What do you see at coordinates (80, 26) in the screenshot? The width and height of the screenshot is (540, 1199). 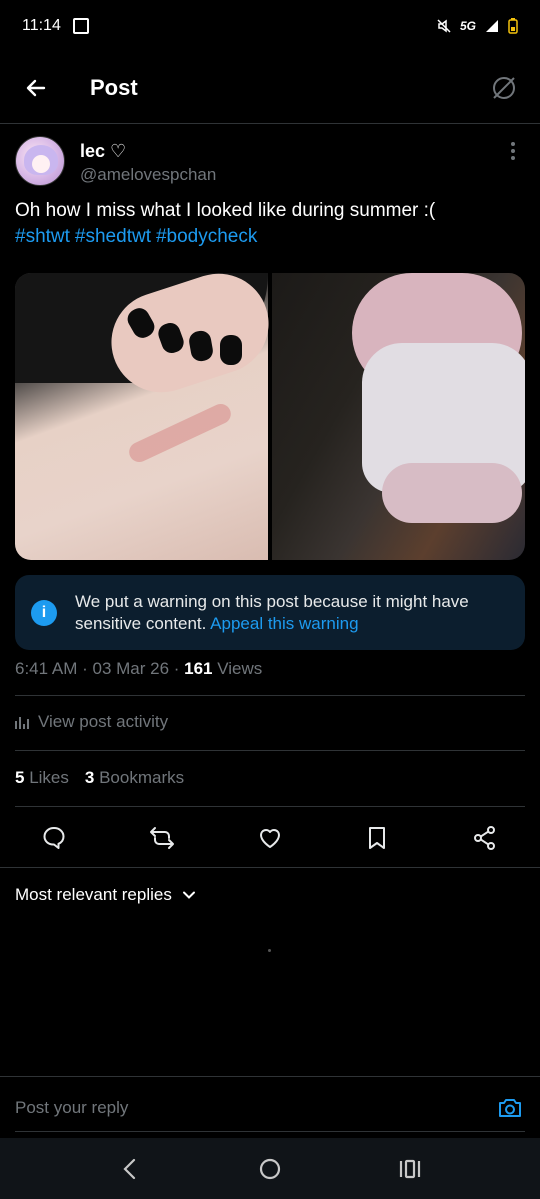 I see `sim-icon` at bounding box center [80, 26].